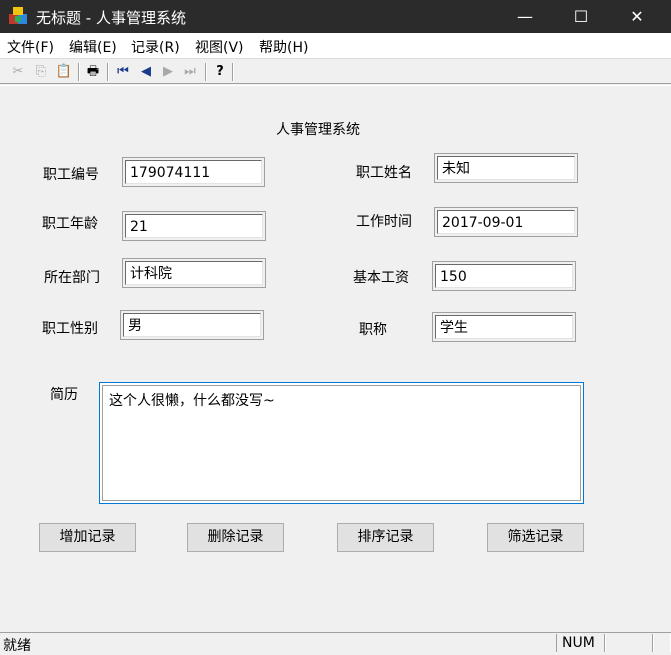 This screenshot has height=655, width=671. I want to click on sort-record-button: 排序记录, so click(385, 537).